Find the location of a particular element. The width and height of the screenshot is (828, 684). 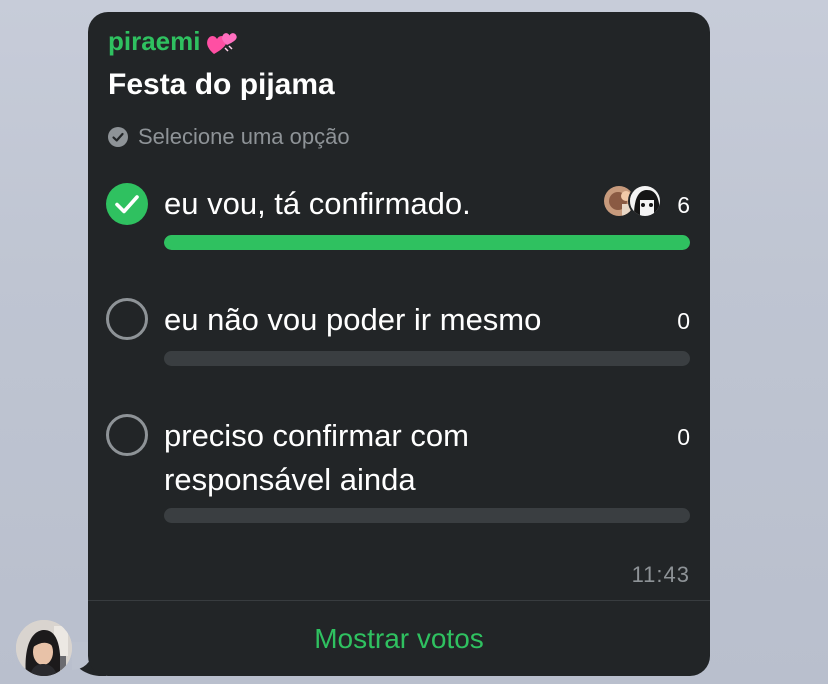

vote-count: 6 is located at coordinates (683, 205).